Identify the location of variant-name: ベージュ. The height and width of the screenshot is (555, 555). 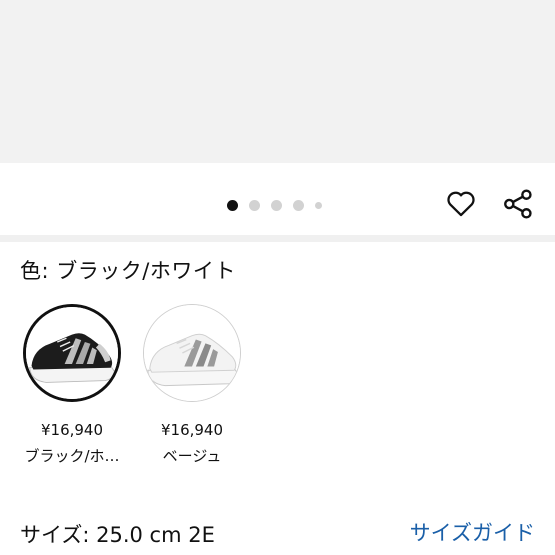
(192, 456).